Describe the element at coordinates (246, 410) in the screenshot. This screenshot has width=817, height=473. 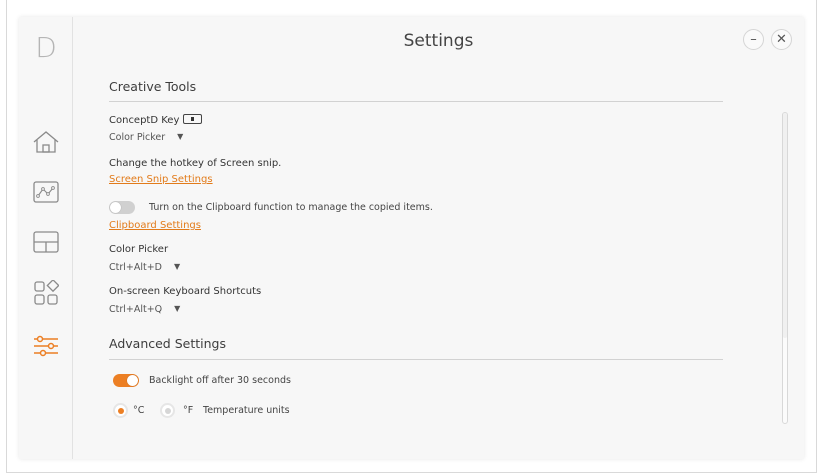
I see `temperature-units-label: Temperature units` at that location.